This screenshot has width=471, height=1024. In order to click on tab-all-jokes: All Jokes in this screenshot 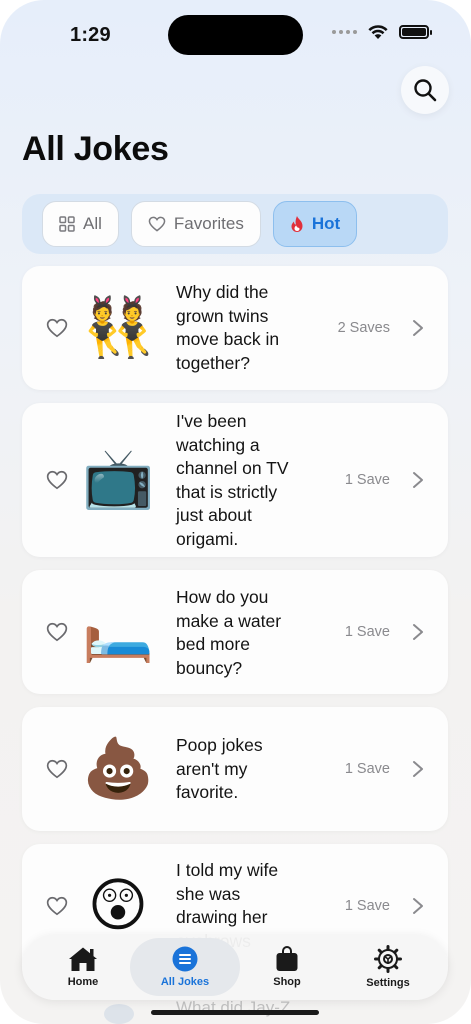, I will do `click(185, 967)`.